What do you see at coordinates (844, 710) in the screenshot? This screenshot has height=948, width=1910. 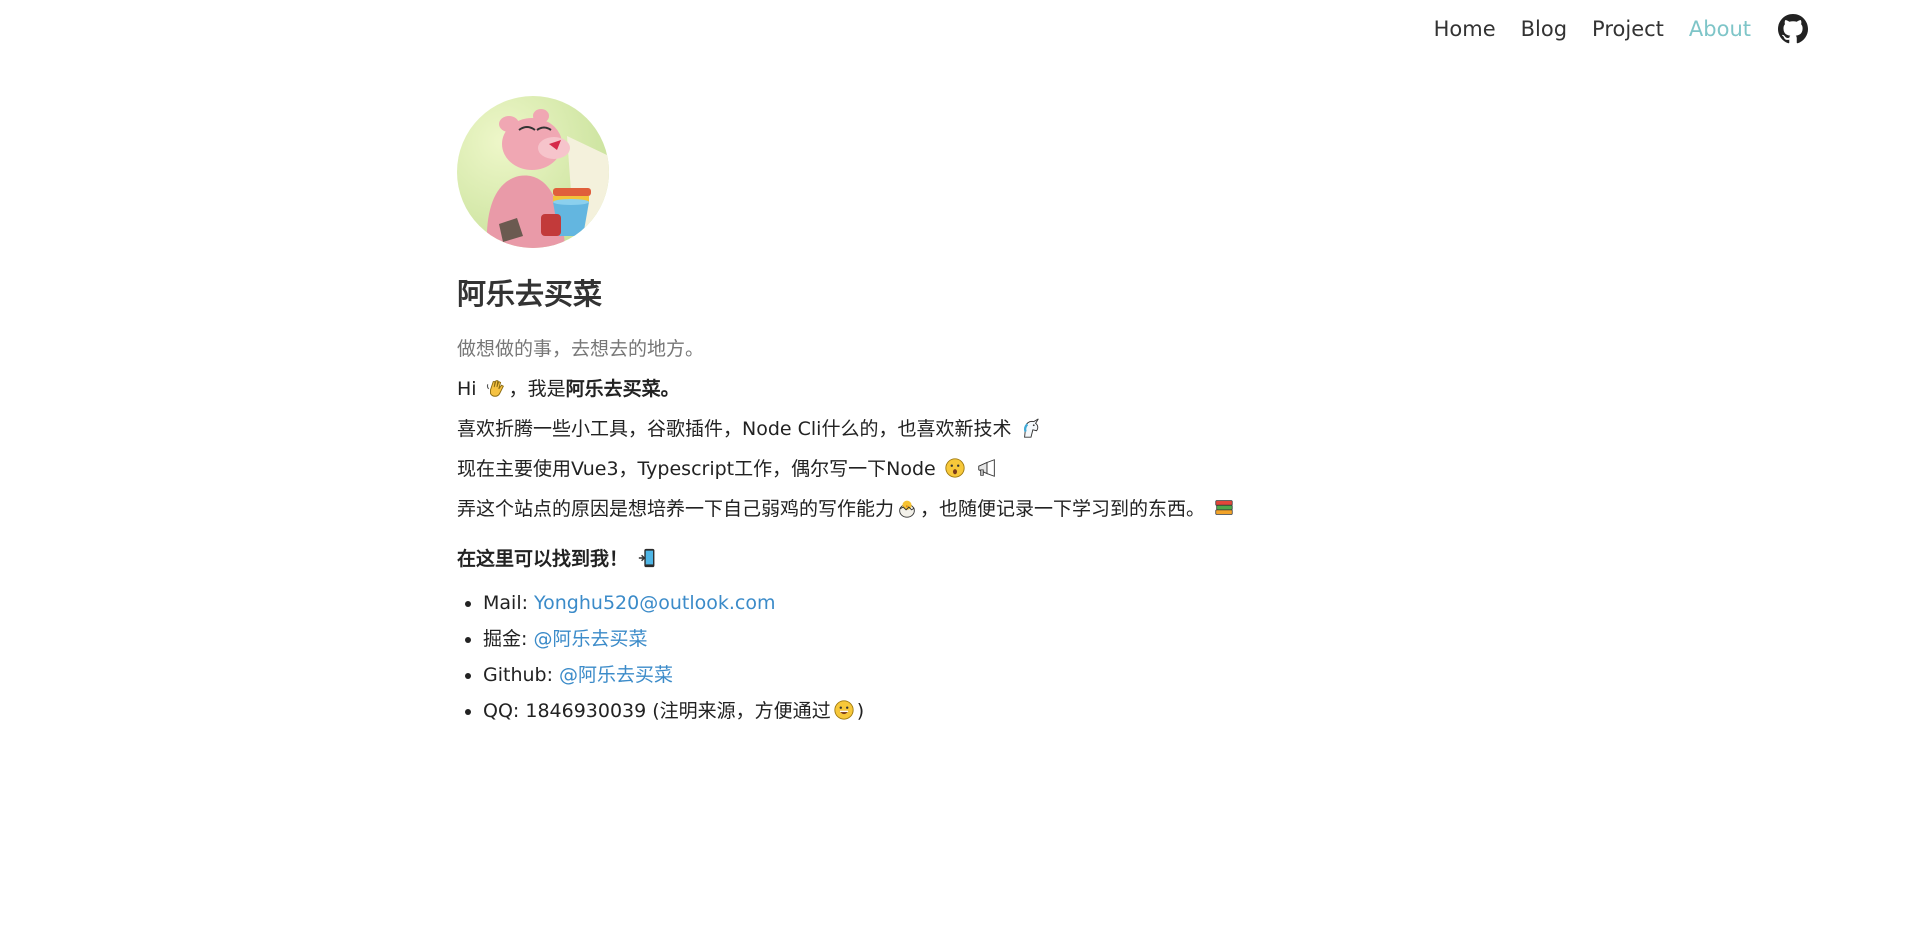 I see `grinning-face-icon` at bounding box center [844, 710].